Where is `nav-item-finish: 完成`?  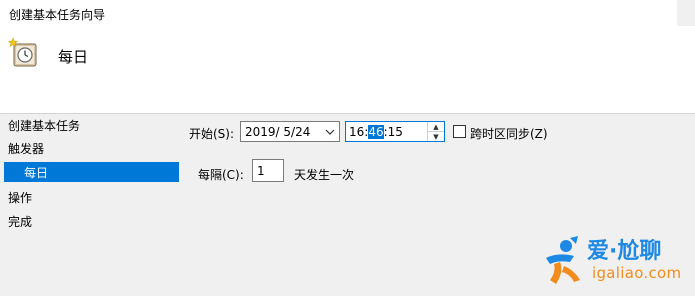 nav-item-finish: 完成 is located at coordinates (20, 221).